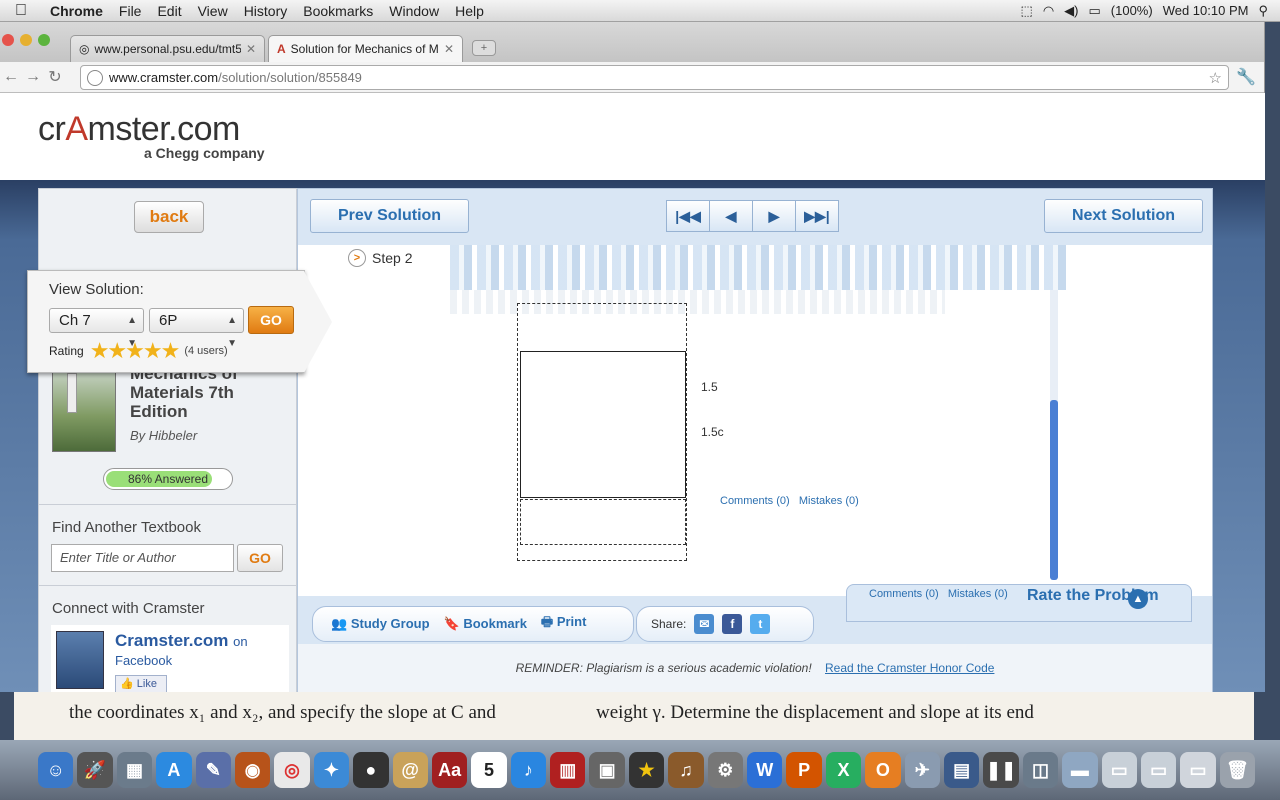 The width and height of the screenshot is (1280, 800). Describe the element at coordinates (174, 770) in the screenshot. I see `app-store-icon: A` at that location.